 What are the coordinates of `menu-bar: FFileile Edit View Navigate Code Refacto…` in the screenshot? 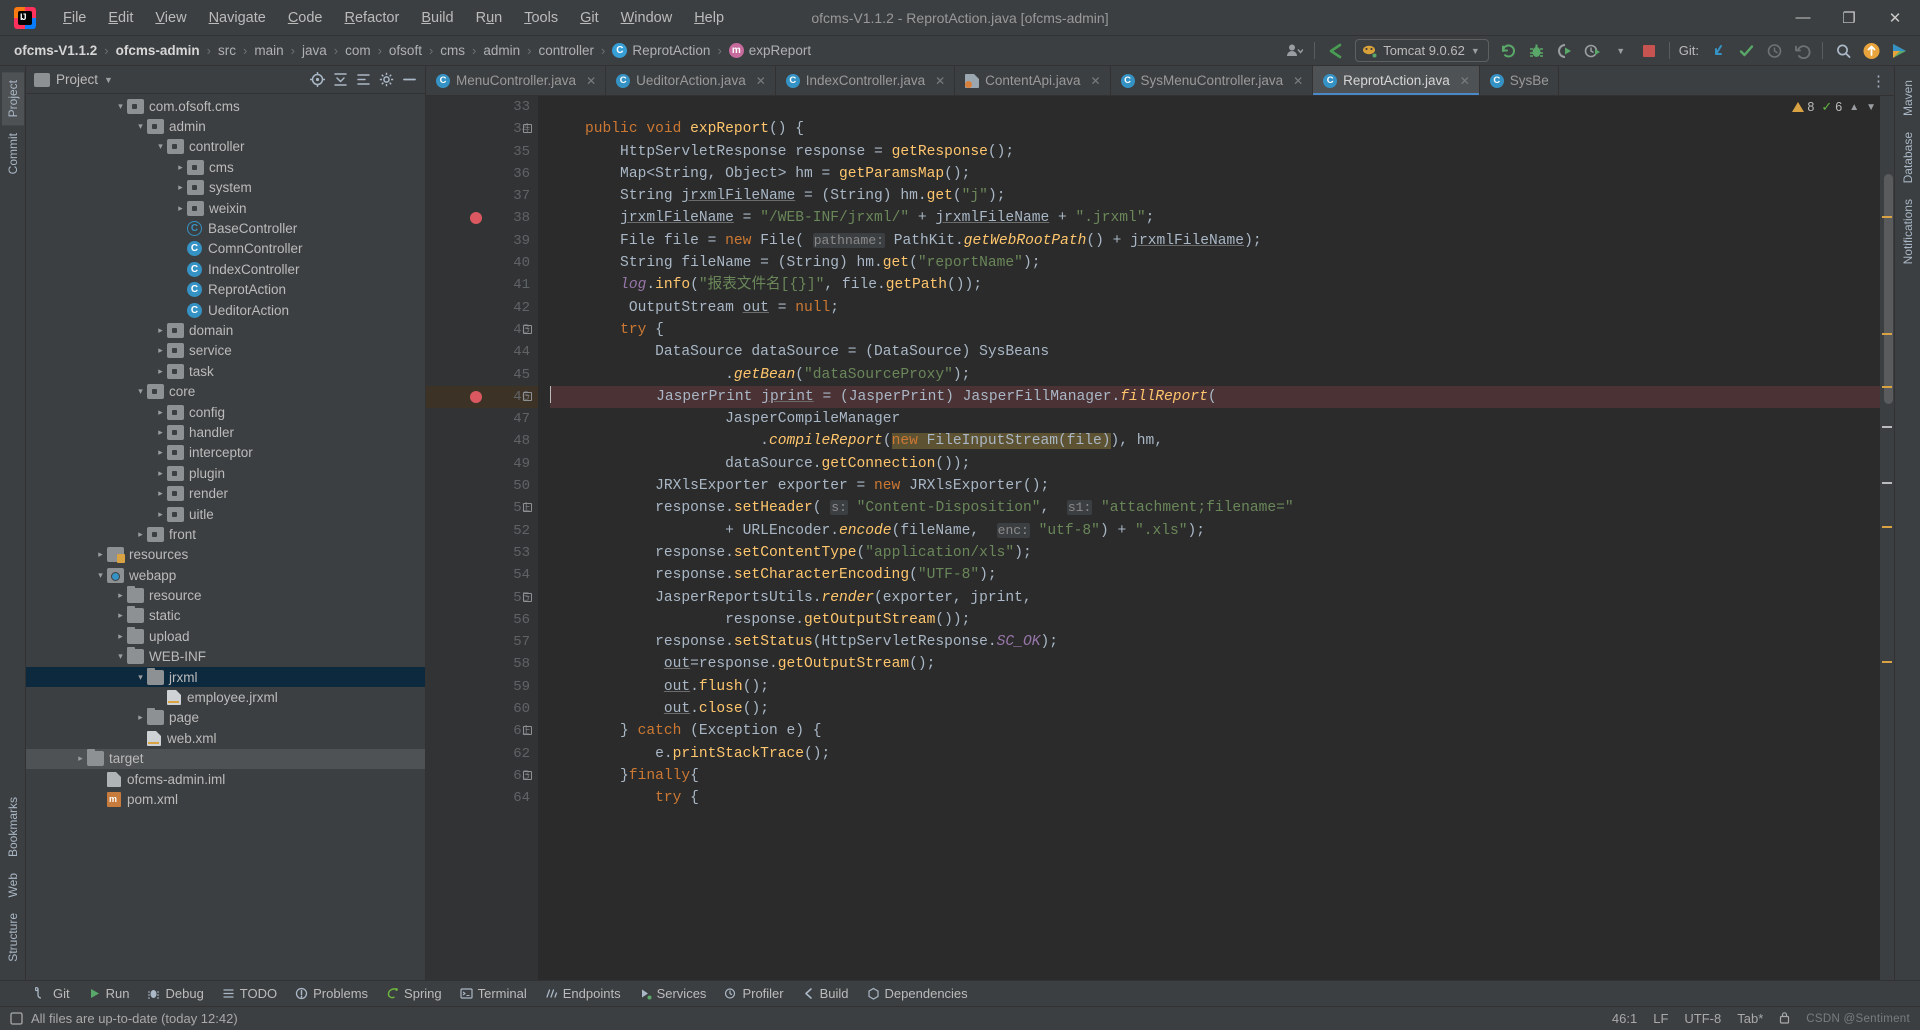 It's located at (393, 18).